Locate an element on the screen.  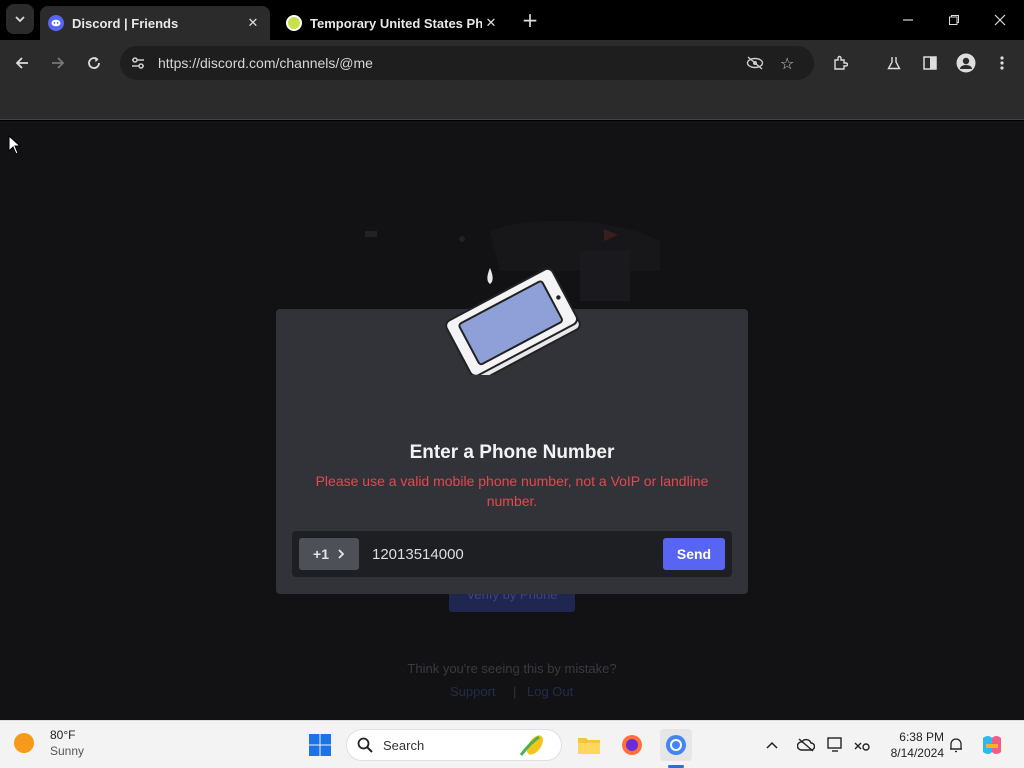
taskbar-search: Search is located at coordinates (454, 745).